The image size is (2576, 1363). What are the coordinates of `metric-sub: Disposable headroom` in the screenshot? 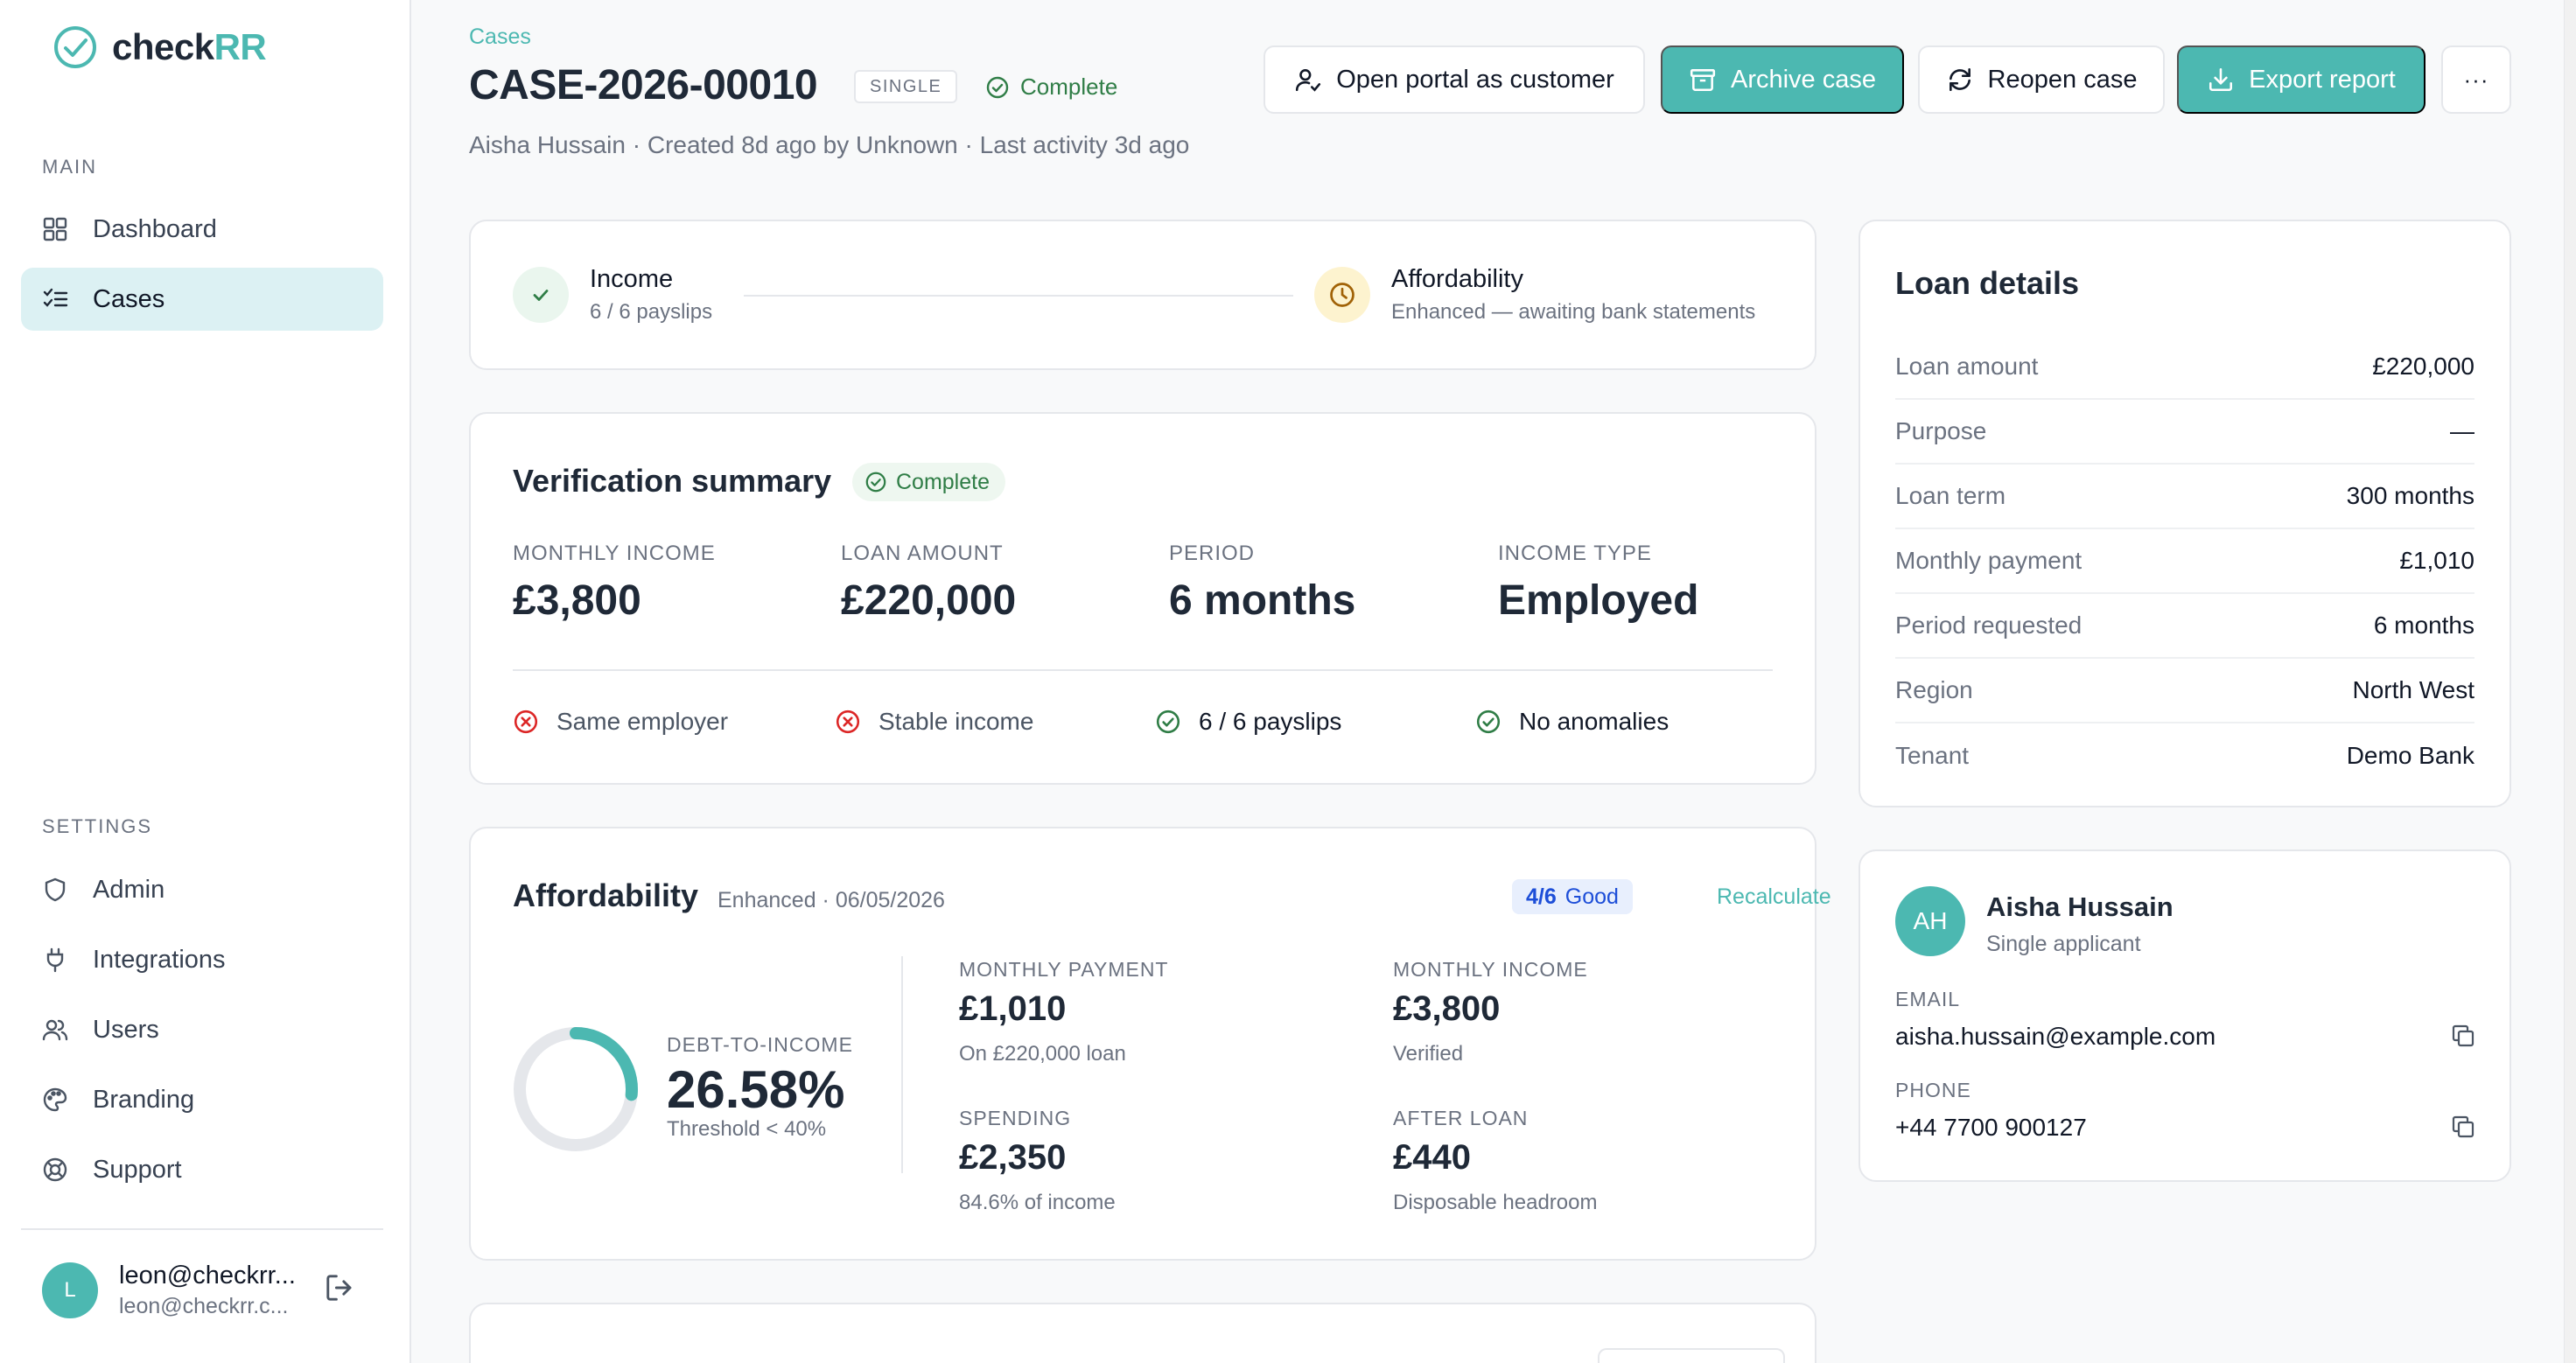 It's located at (1495, 1202).